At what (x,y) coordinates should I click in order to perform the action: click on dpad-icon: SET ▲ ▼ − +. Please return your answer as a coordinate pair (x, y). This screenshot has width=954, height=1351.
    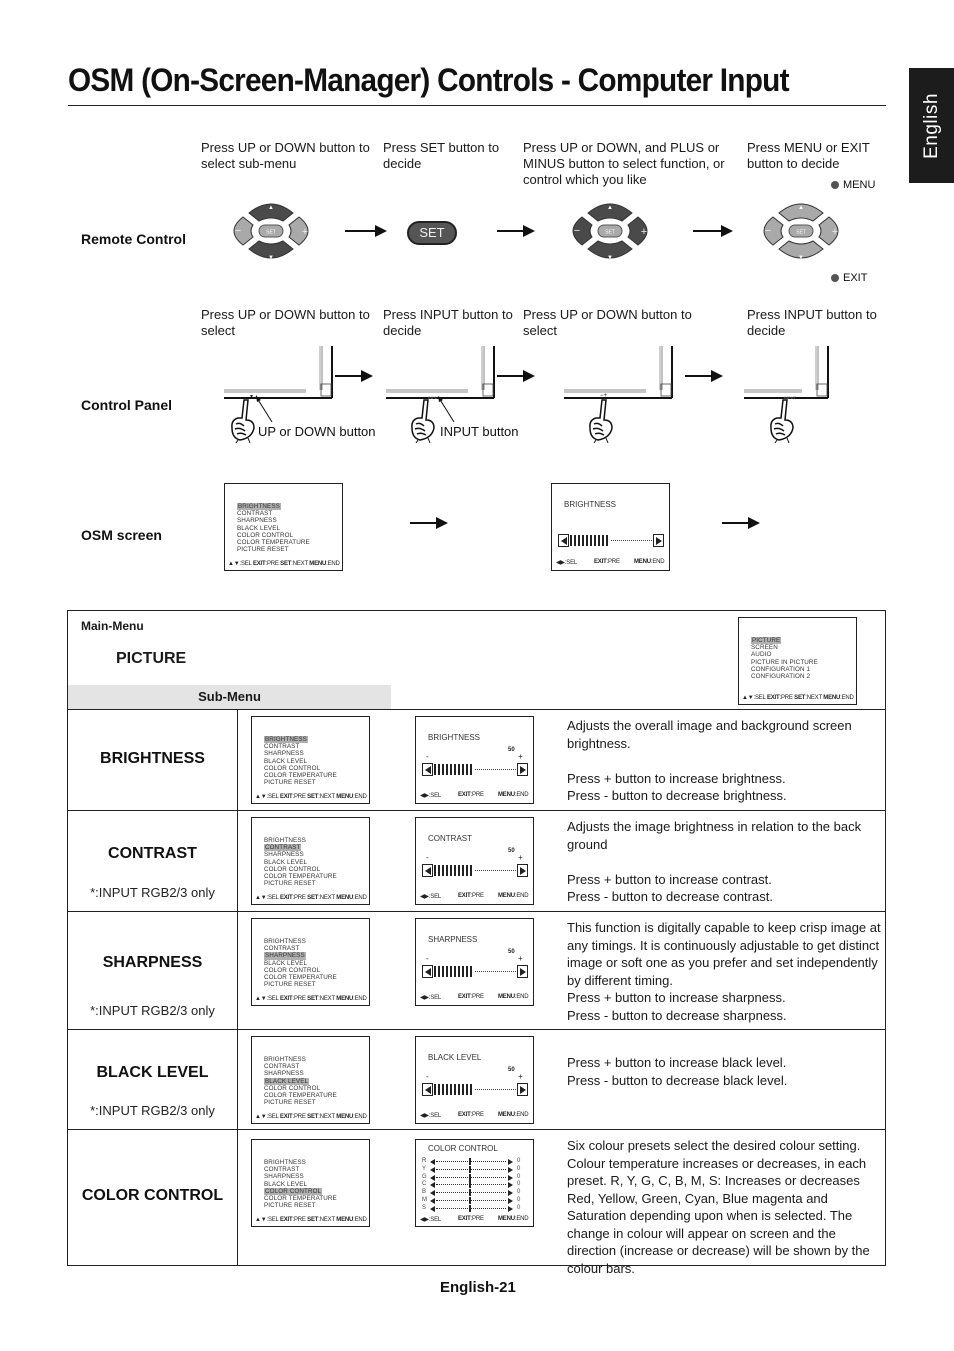
    Looking at the image, I should click on (271, 232).